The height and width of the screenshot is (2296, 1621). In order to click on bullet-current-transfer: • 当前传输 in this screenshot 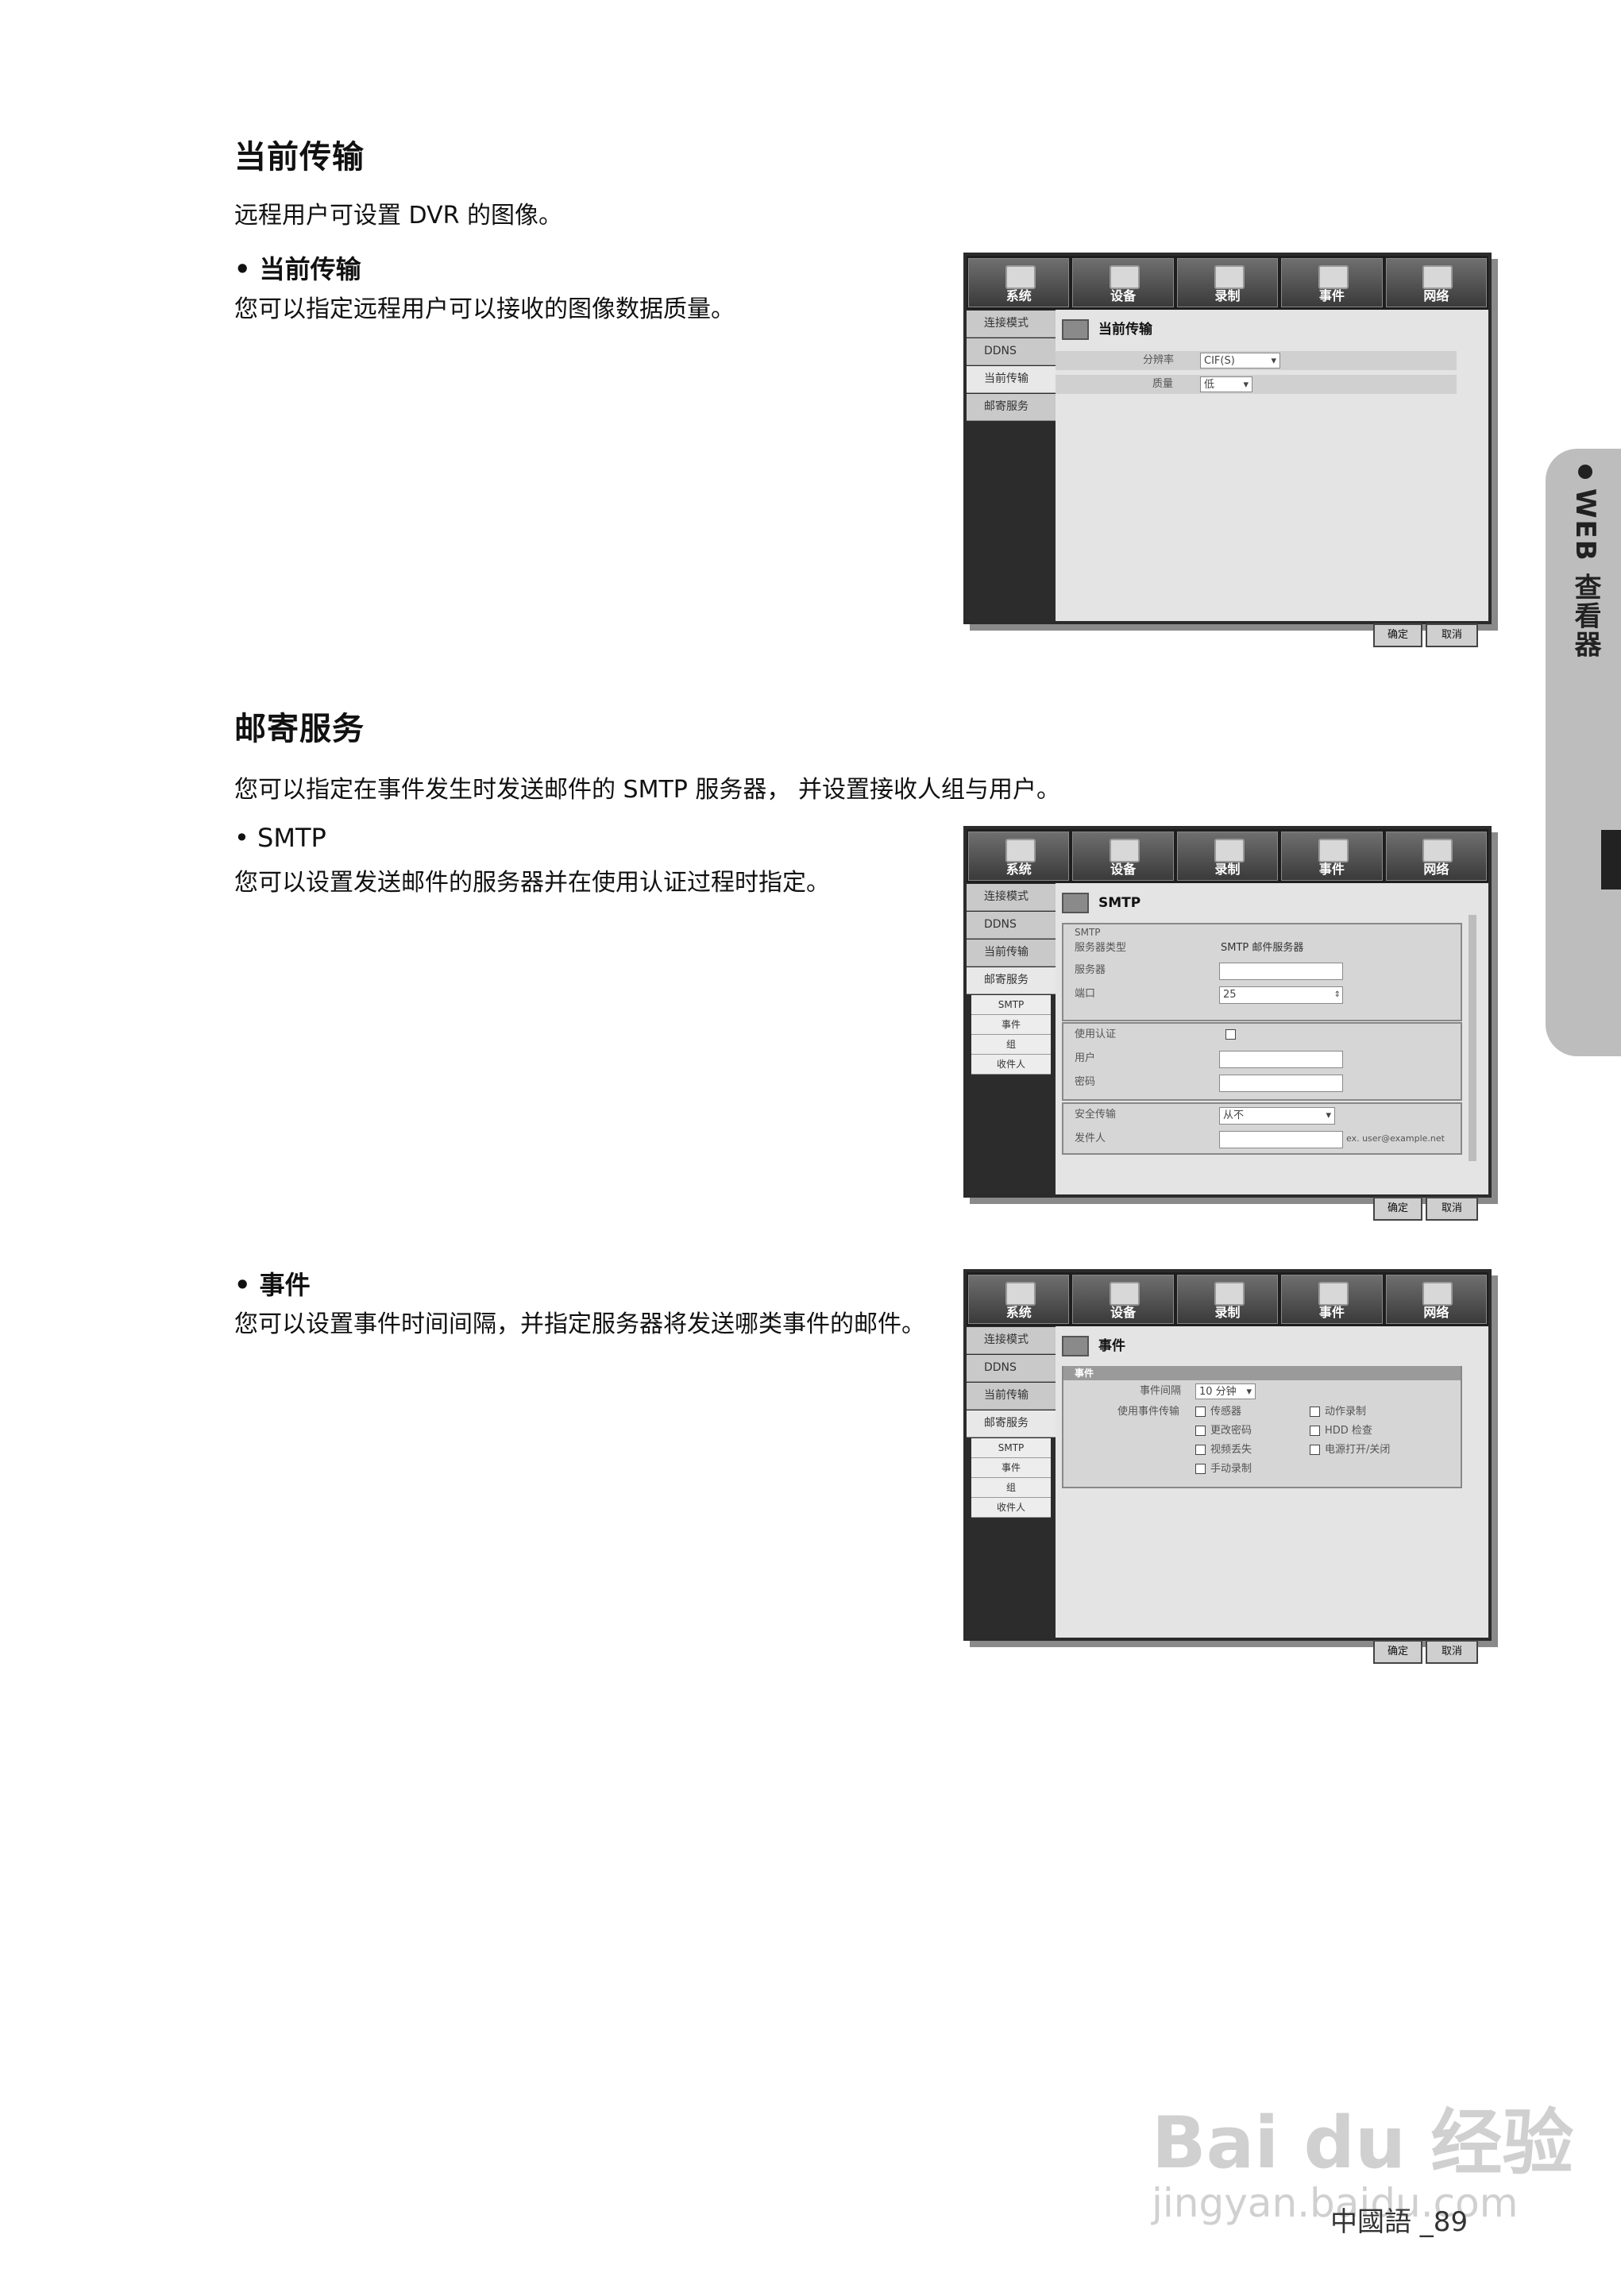, I will do `click(297, 269)`.